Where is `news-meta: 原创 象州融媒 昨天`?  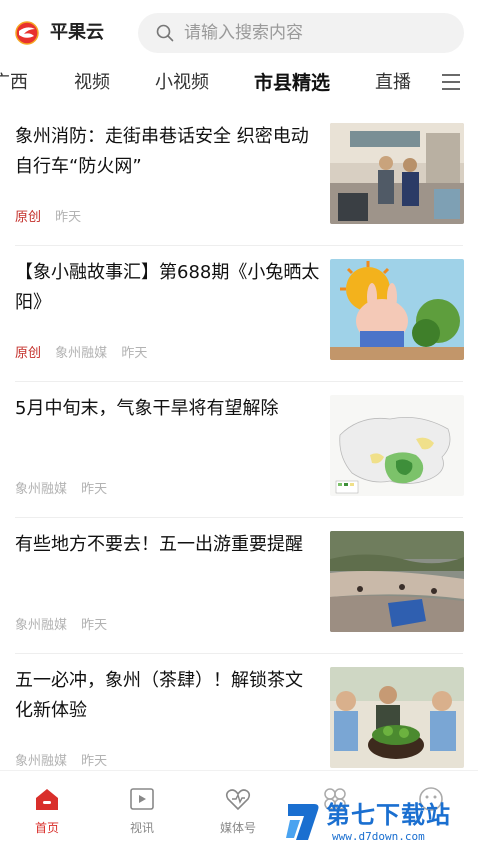 news-meta: 原创 象州融媒 昨天 is located at coordinates (86, 351).